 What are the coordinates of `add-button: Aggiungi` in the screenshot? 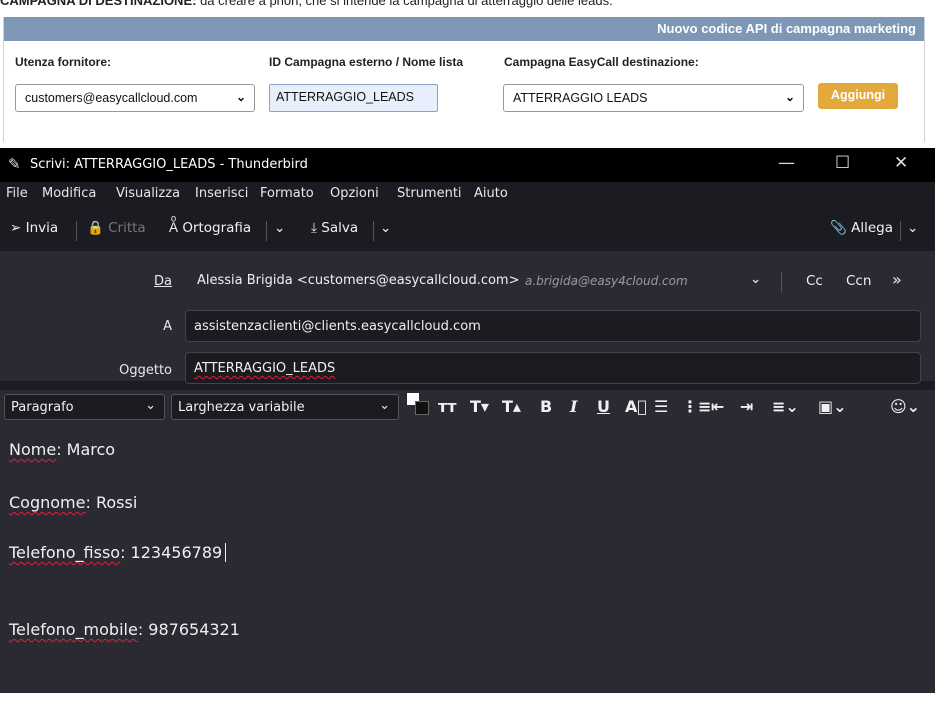 It's located at (858, 96).